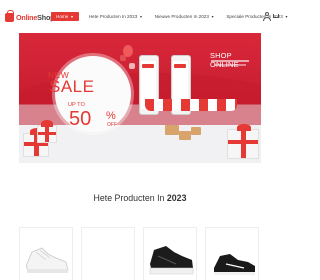 Image resolution: width=320 pixels, height=280 pixels. Describe the element at coordinates (243, 141) in the screenshot. I see `gift-box-right` at that location.